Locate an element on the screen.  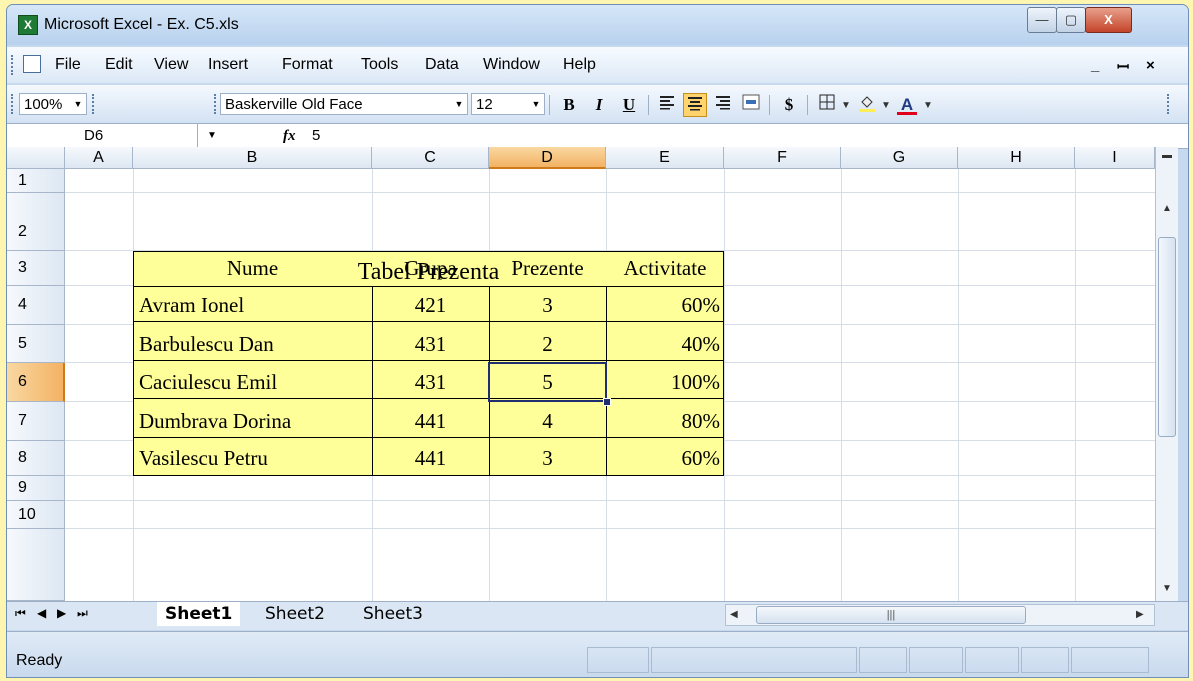
horizontal-scrollbar: ◀ ||| ▶ is located at coordinates (940, 615).